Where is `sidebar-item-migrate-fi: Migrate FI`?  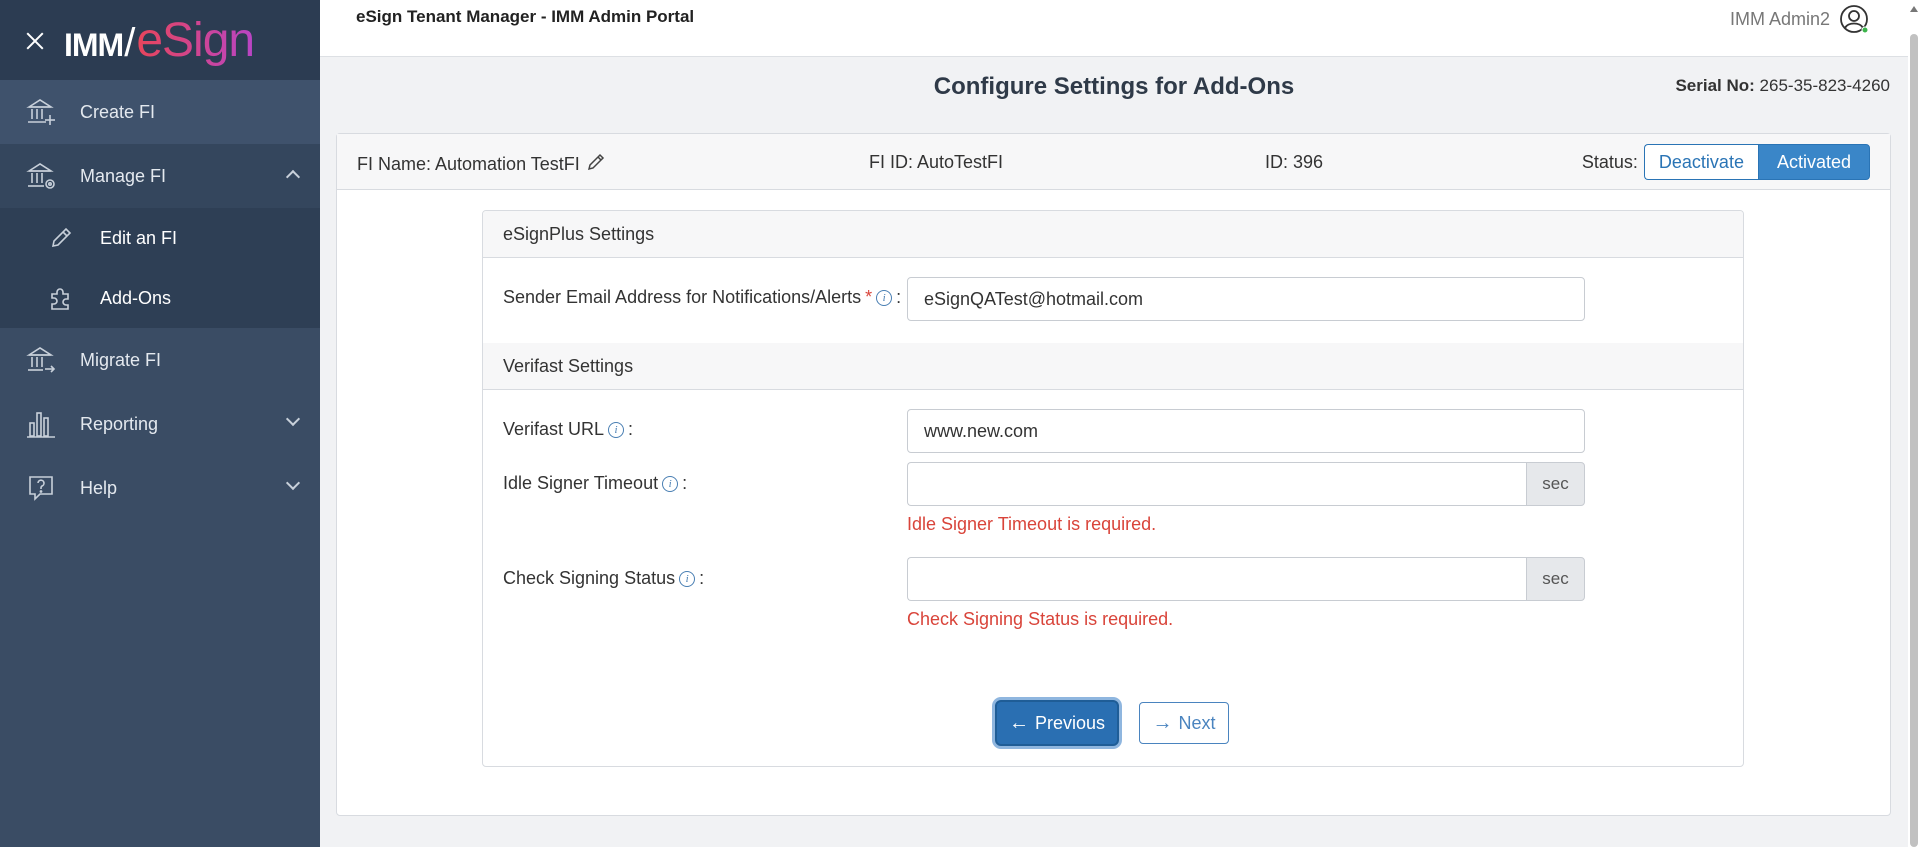 sidebar-item-migrate-fi: Migrate FI is located at coordinates (160, 360).